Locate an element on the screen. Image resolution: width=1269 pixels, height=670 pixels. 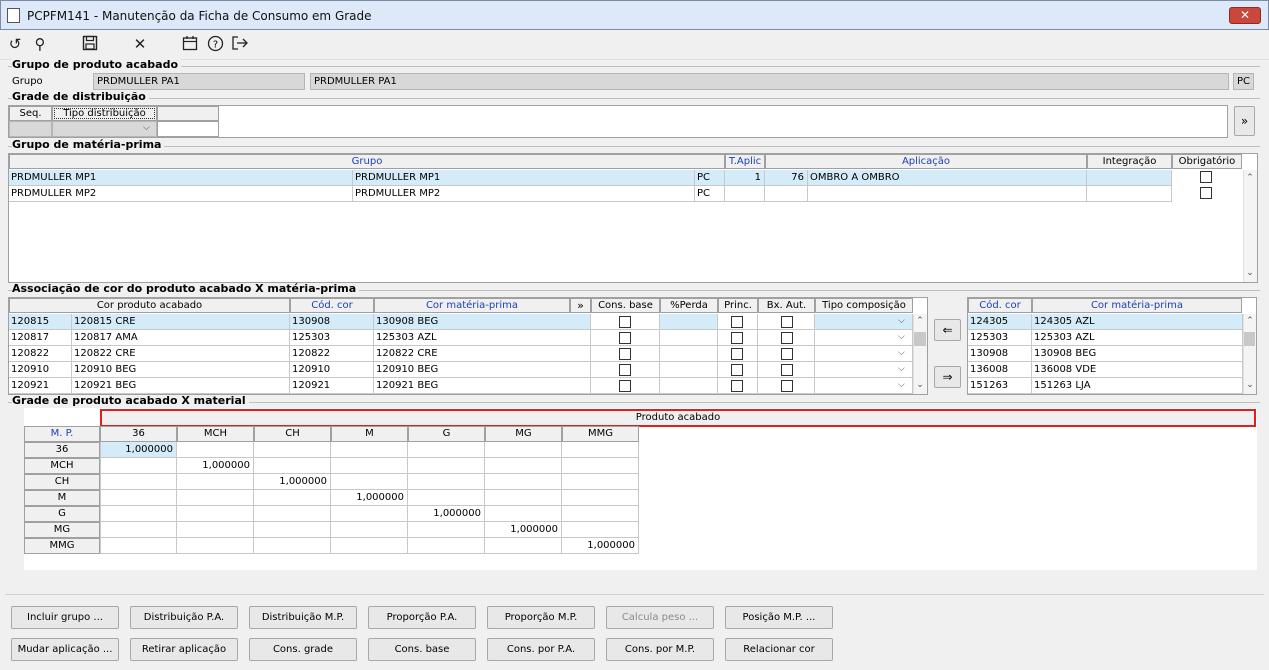
expand-grade-button: » is located at coordinates (1244, 121).